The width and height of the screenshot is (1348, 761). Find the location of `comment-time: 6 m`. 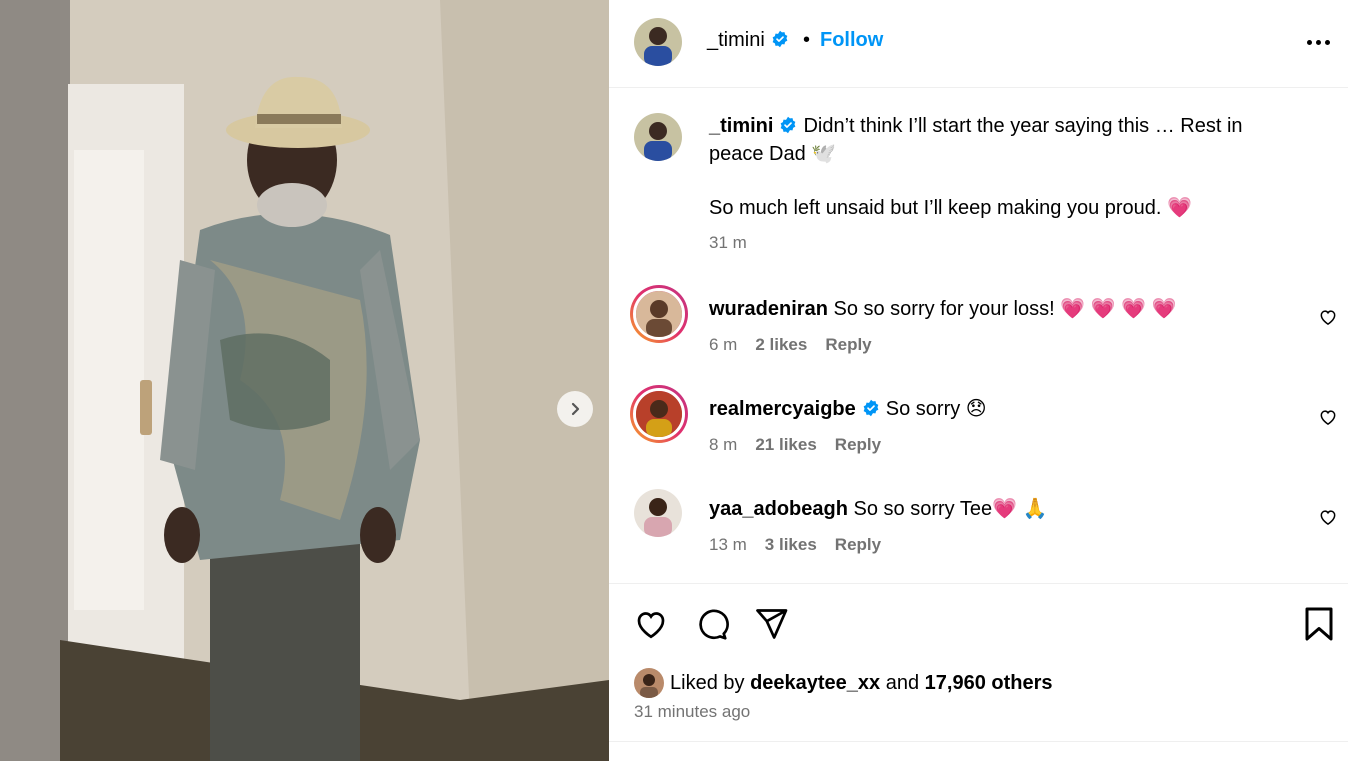

comment-time: 6 m is located at coordinates (723, 344).